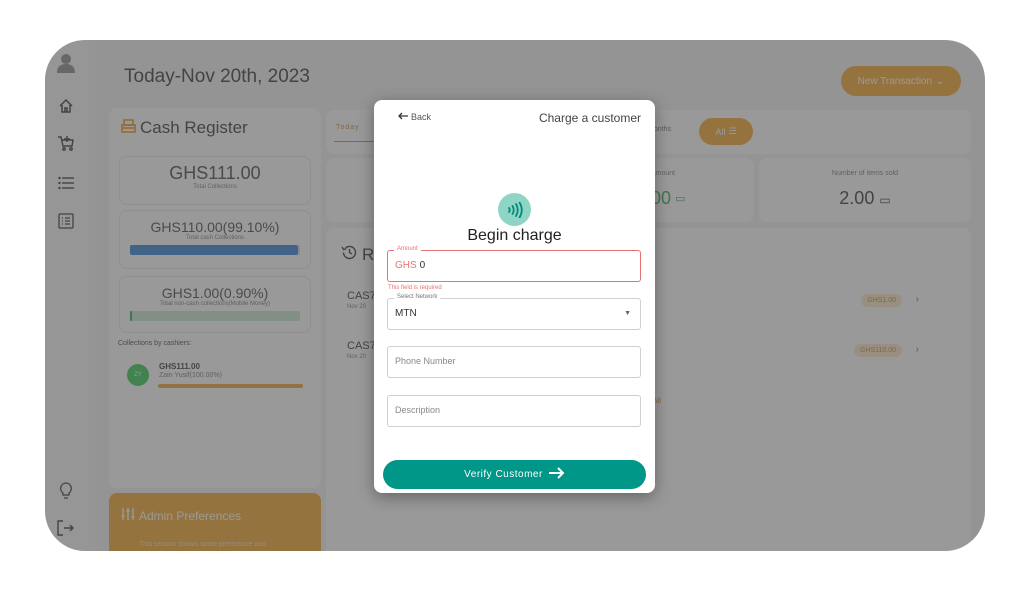 Image resolution: width=1024 pixels, height=590 pixels. I want to click on back-label: Back, so click(421, 117).